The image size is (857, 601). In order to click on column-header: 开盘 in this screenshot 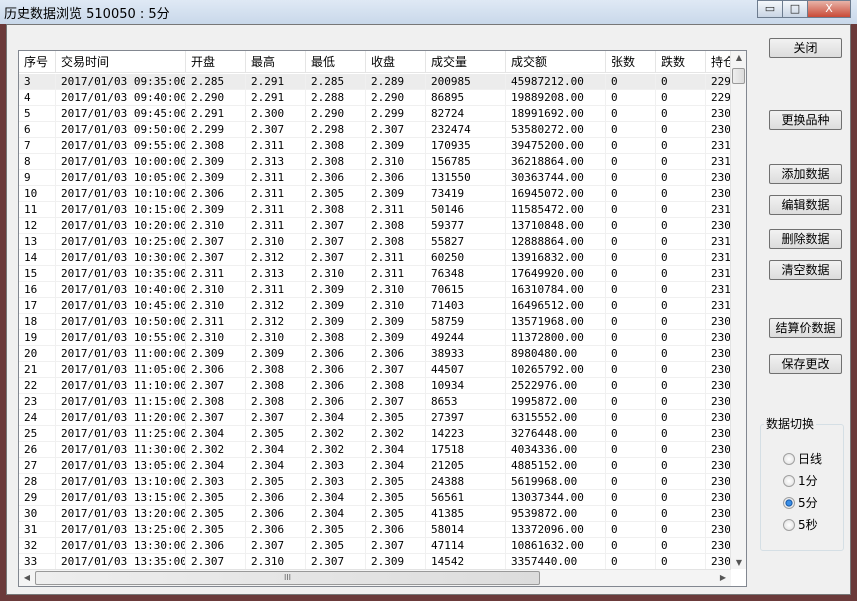, I will do `click(216, 61)`.